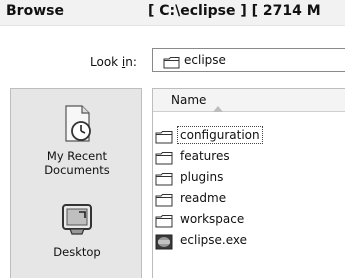 This screenshot has width=345, height=278. I want to click on look-in-dropdown: eclipse, so click(248, 60).